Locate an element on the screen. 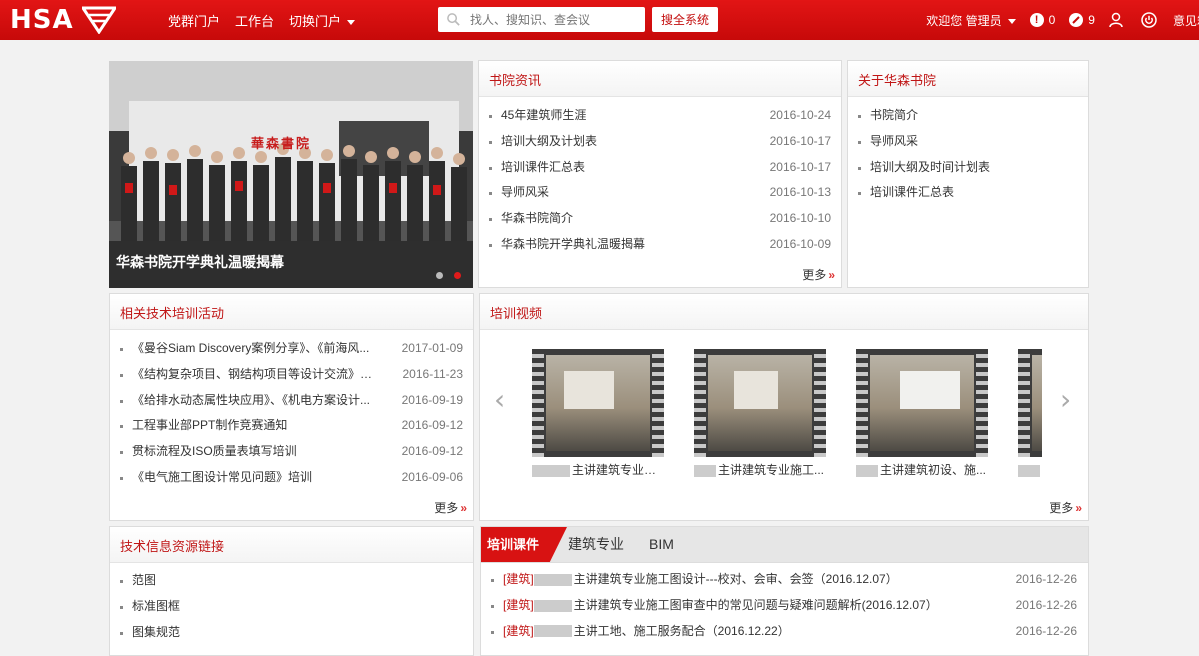  news-carousel: 華森書院 华森书院开学典礼温暖揭幕 is located at coordinates (291, 174).